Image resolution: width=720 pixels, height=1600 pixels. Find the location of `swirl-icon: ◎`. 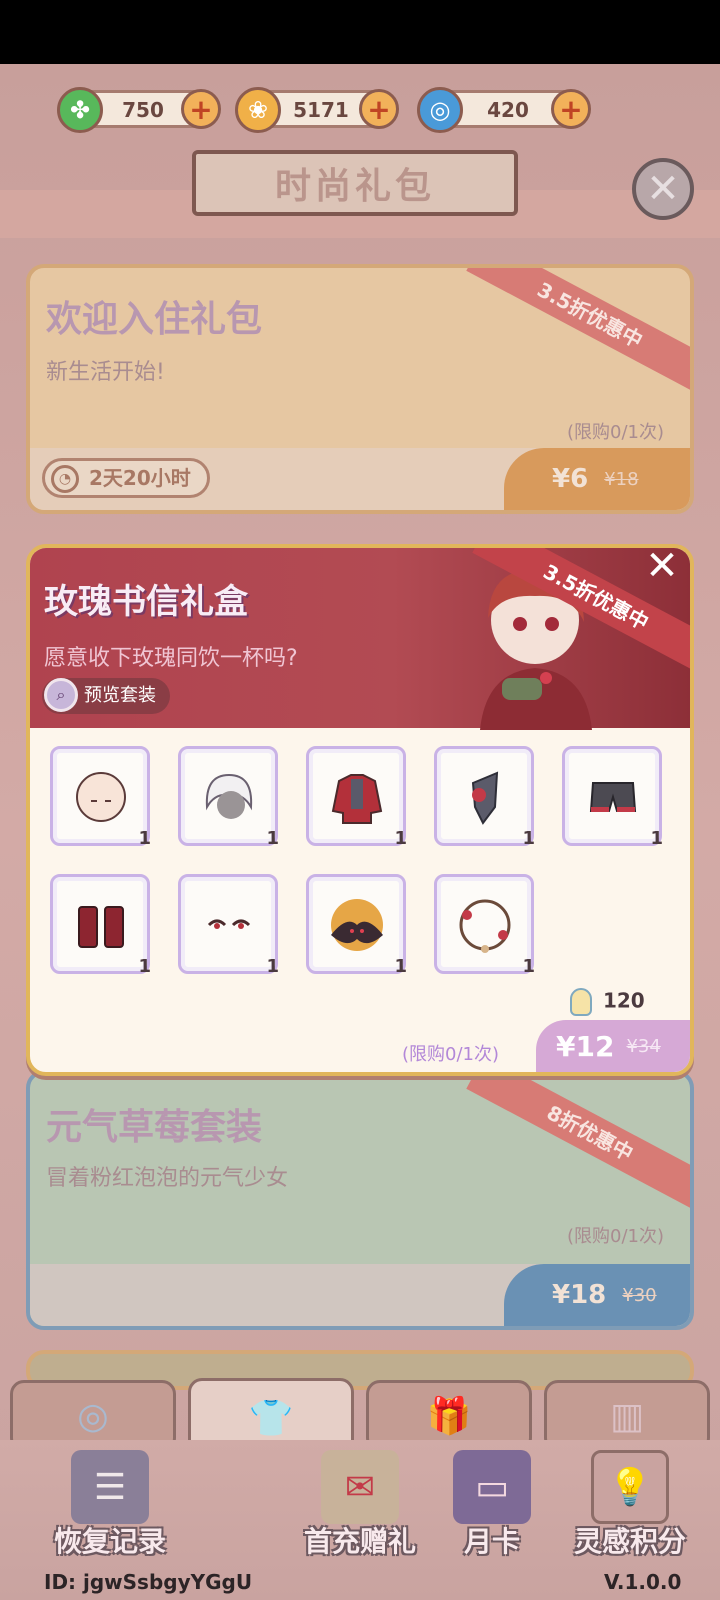

swirl-icon: ◎ is located at coordinates (93, 1416).